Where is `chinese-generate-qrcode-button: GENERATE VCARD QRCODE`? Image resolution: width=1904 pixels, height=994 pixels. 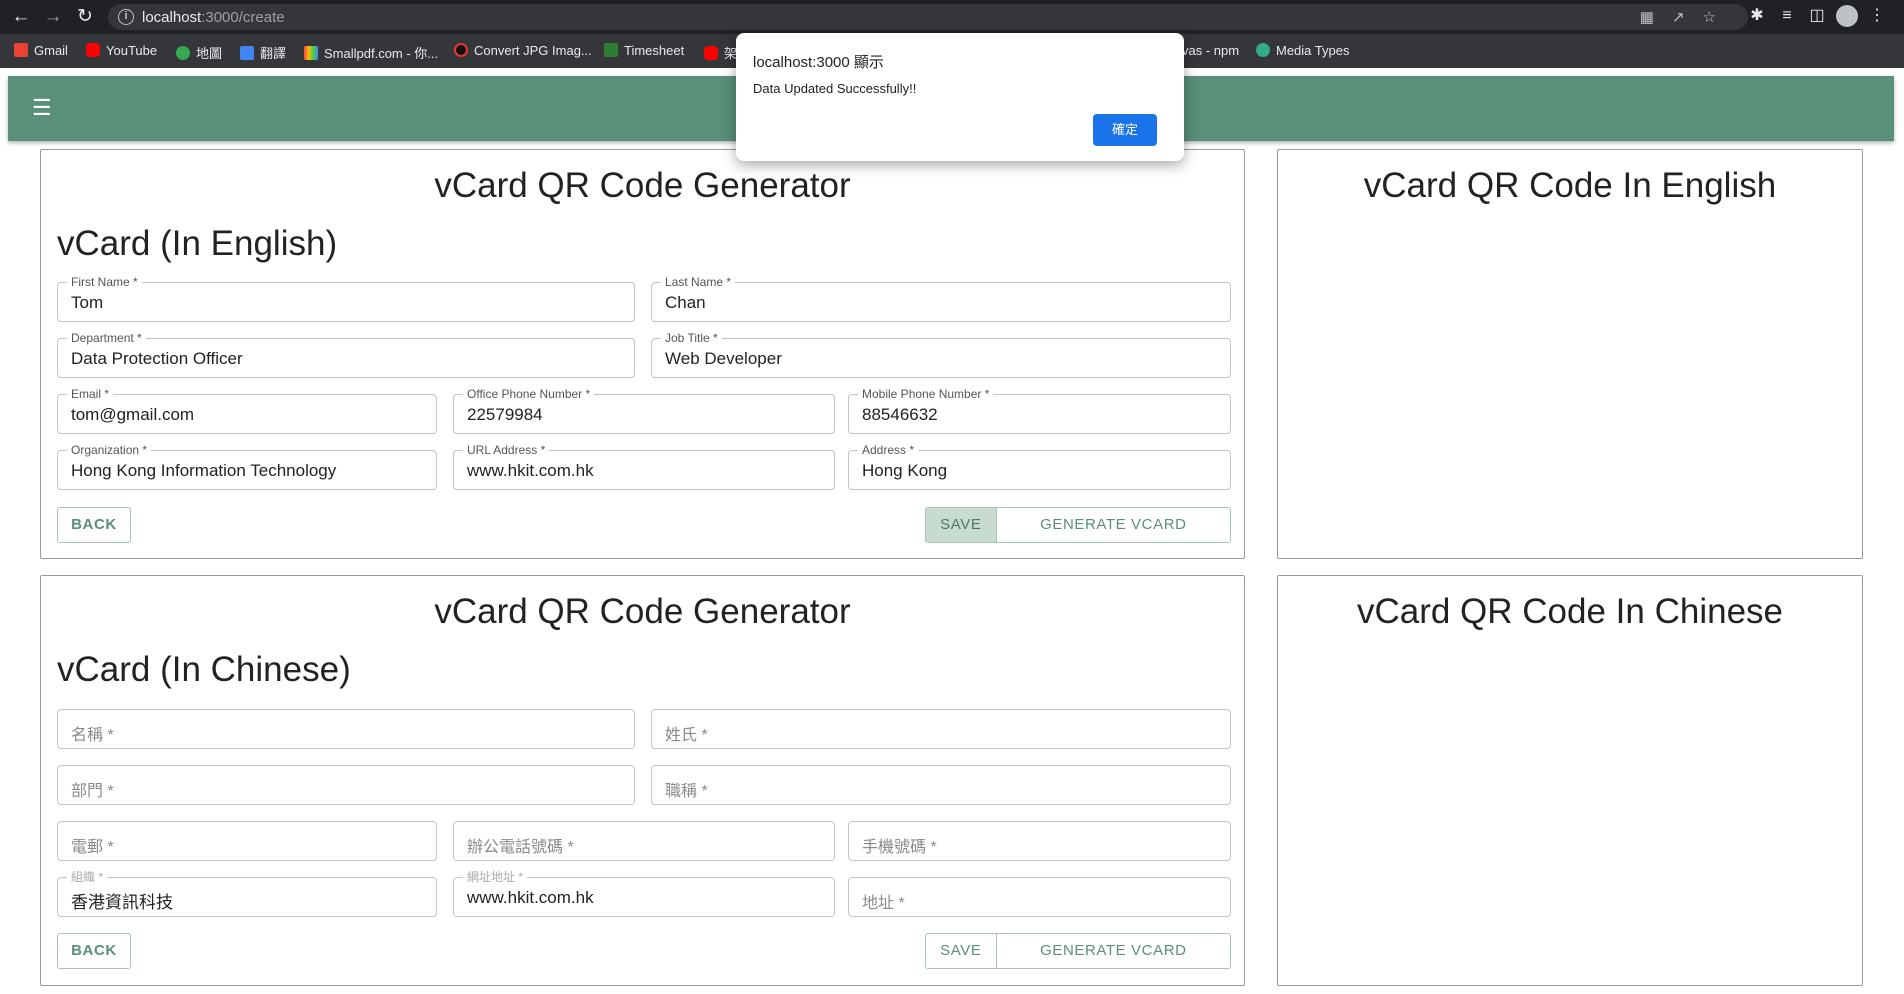 chinese-generate-qrcode-button: GENERATE VCARD QRCODE is located at coordinates (1112, 951).